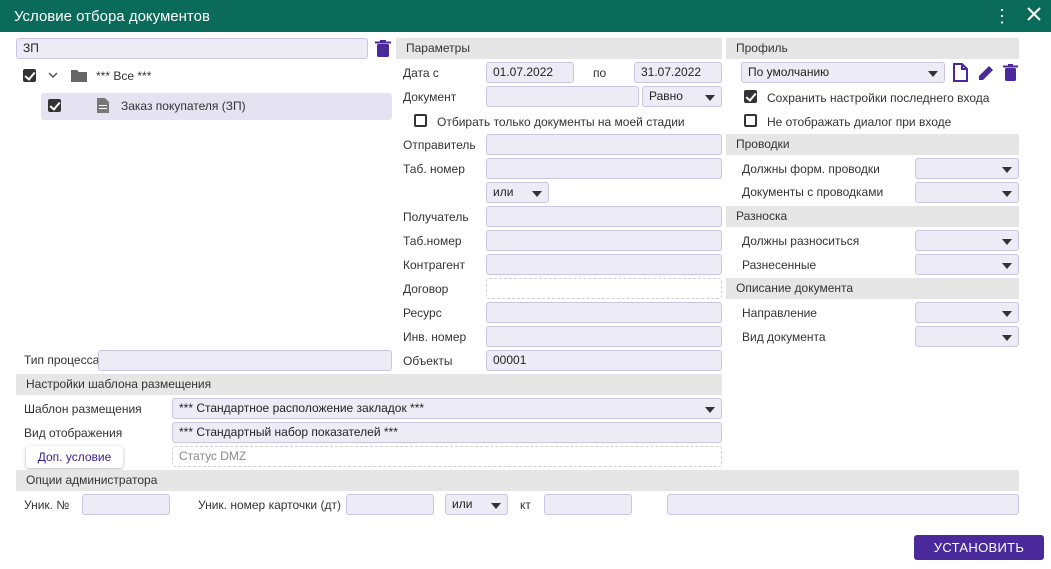 The image size is (1051, 569). Describe the element at coordinates (447, 432) in the screenshot. I see `view-input: *** Стандартный набор показателей ***` at that location.